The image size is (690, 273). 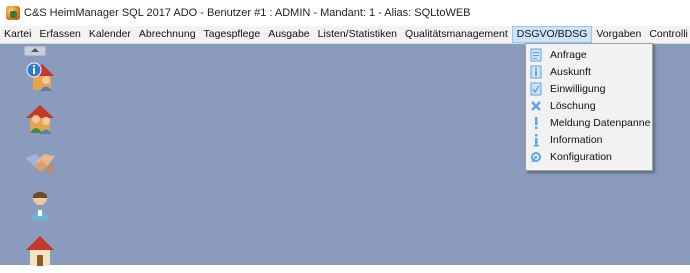 What do you see at coordinates (589, 71) in the screenshot?
I see `menu-item-auskunft: Auskunft` at bounding box center [589, 71].